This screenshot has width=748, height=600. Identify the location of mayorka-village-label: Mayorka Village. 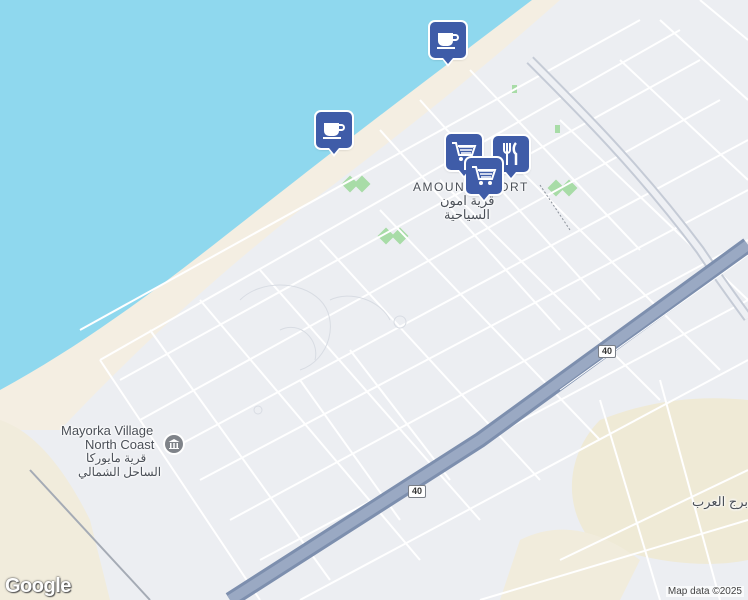
(107, 430).